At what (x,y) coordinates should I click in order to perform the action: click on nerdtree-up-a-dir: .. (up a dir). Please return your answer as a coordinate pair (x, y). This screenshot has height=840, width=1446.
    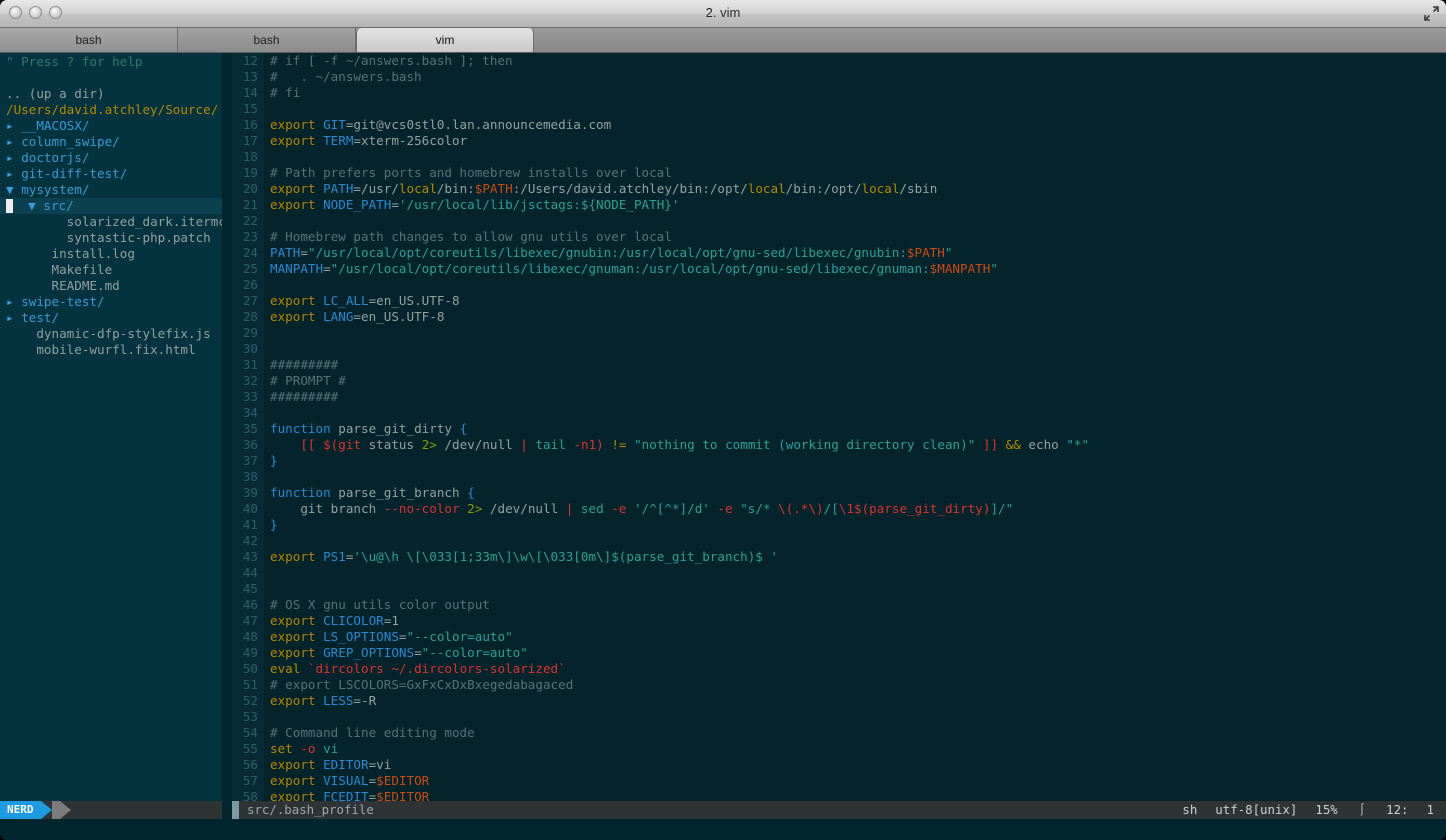
    Looking at the image, I should click on (111, 94).